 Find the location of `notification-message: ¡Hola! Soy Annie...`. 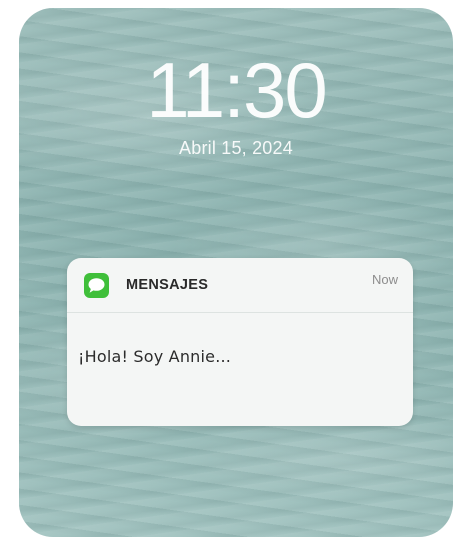

notification-message: ¡Hola! Soy Annie... is located at coordinates (155, 356).